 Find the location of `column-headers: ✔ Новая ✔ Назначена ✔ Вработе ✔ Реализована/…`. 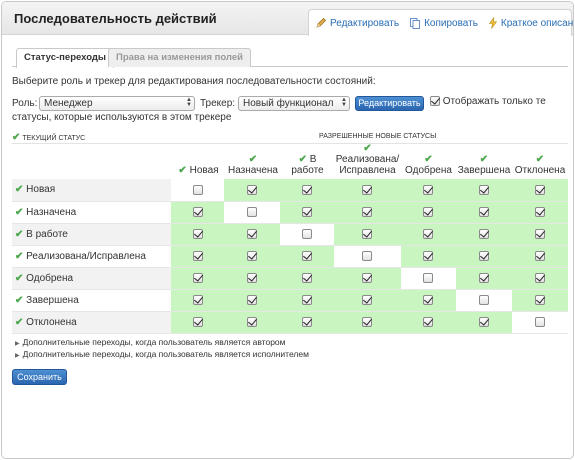

column-headers: ✔ Новая ✔ Назначена ✔ Вработе ✔ Реализована/… is located at coordinates (290, 160).